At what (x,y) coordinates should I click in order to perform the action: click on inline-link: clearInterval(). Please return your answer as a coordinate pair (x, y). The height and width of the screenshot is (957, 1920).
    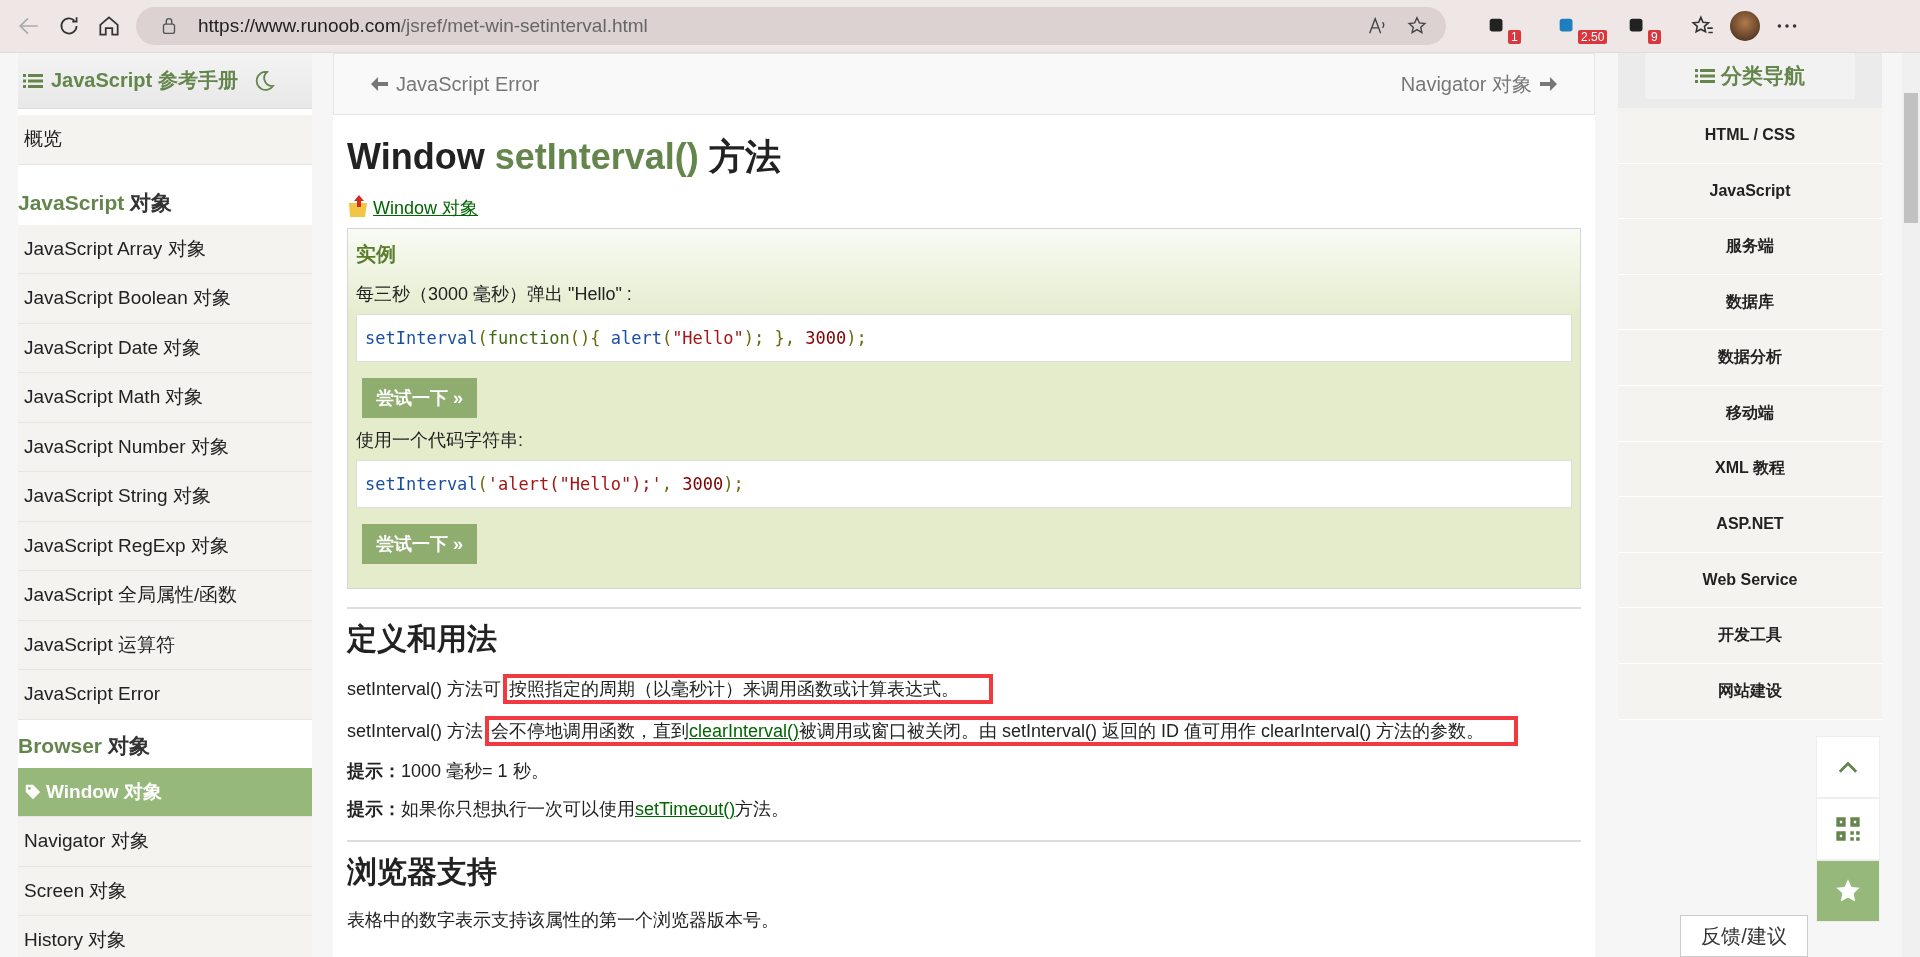
    Looking at the image, I should click on (744, 731).